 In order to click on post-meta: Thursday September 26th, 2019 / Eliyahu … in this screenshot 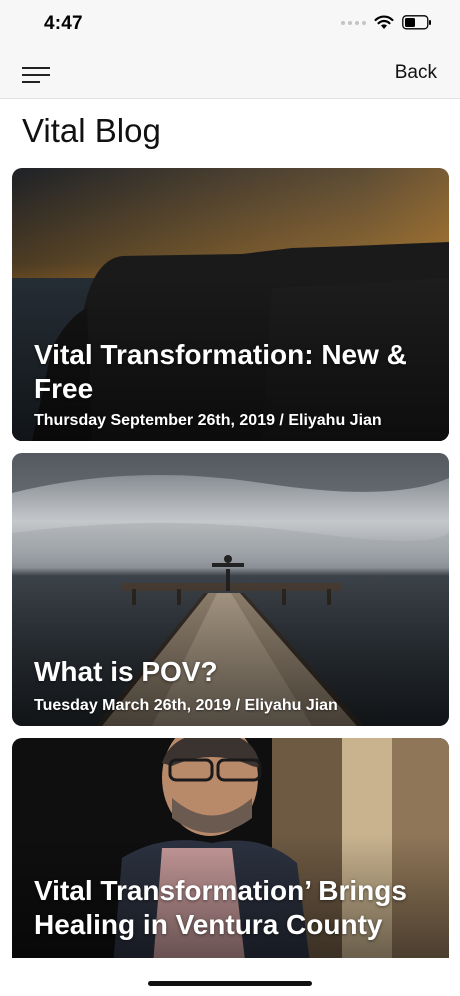, I will do `click(208, 420)`.